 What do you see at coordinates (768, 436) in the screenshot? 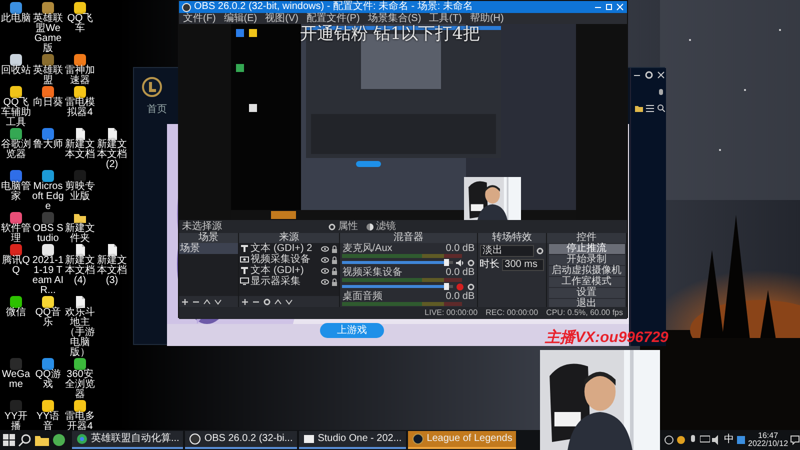
I see `clock-time: 16:47` at bounding box center [768, 436].